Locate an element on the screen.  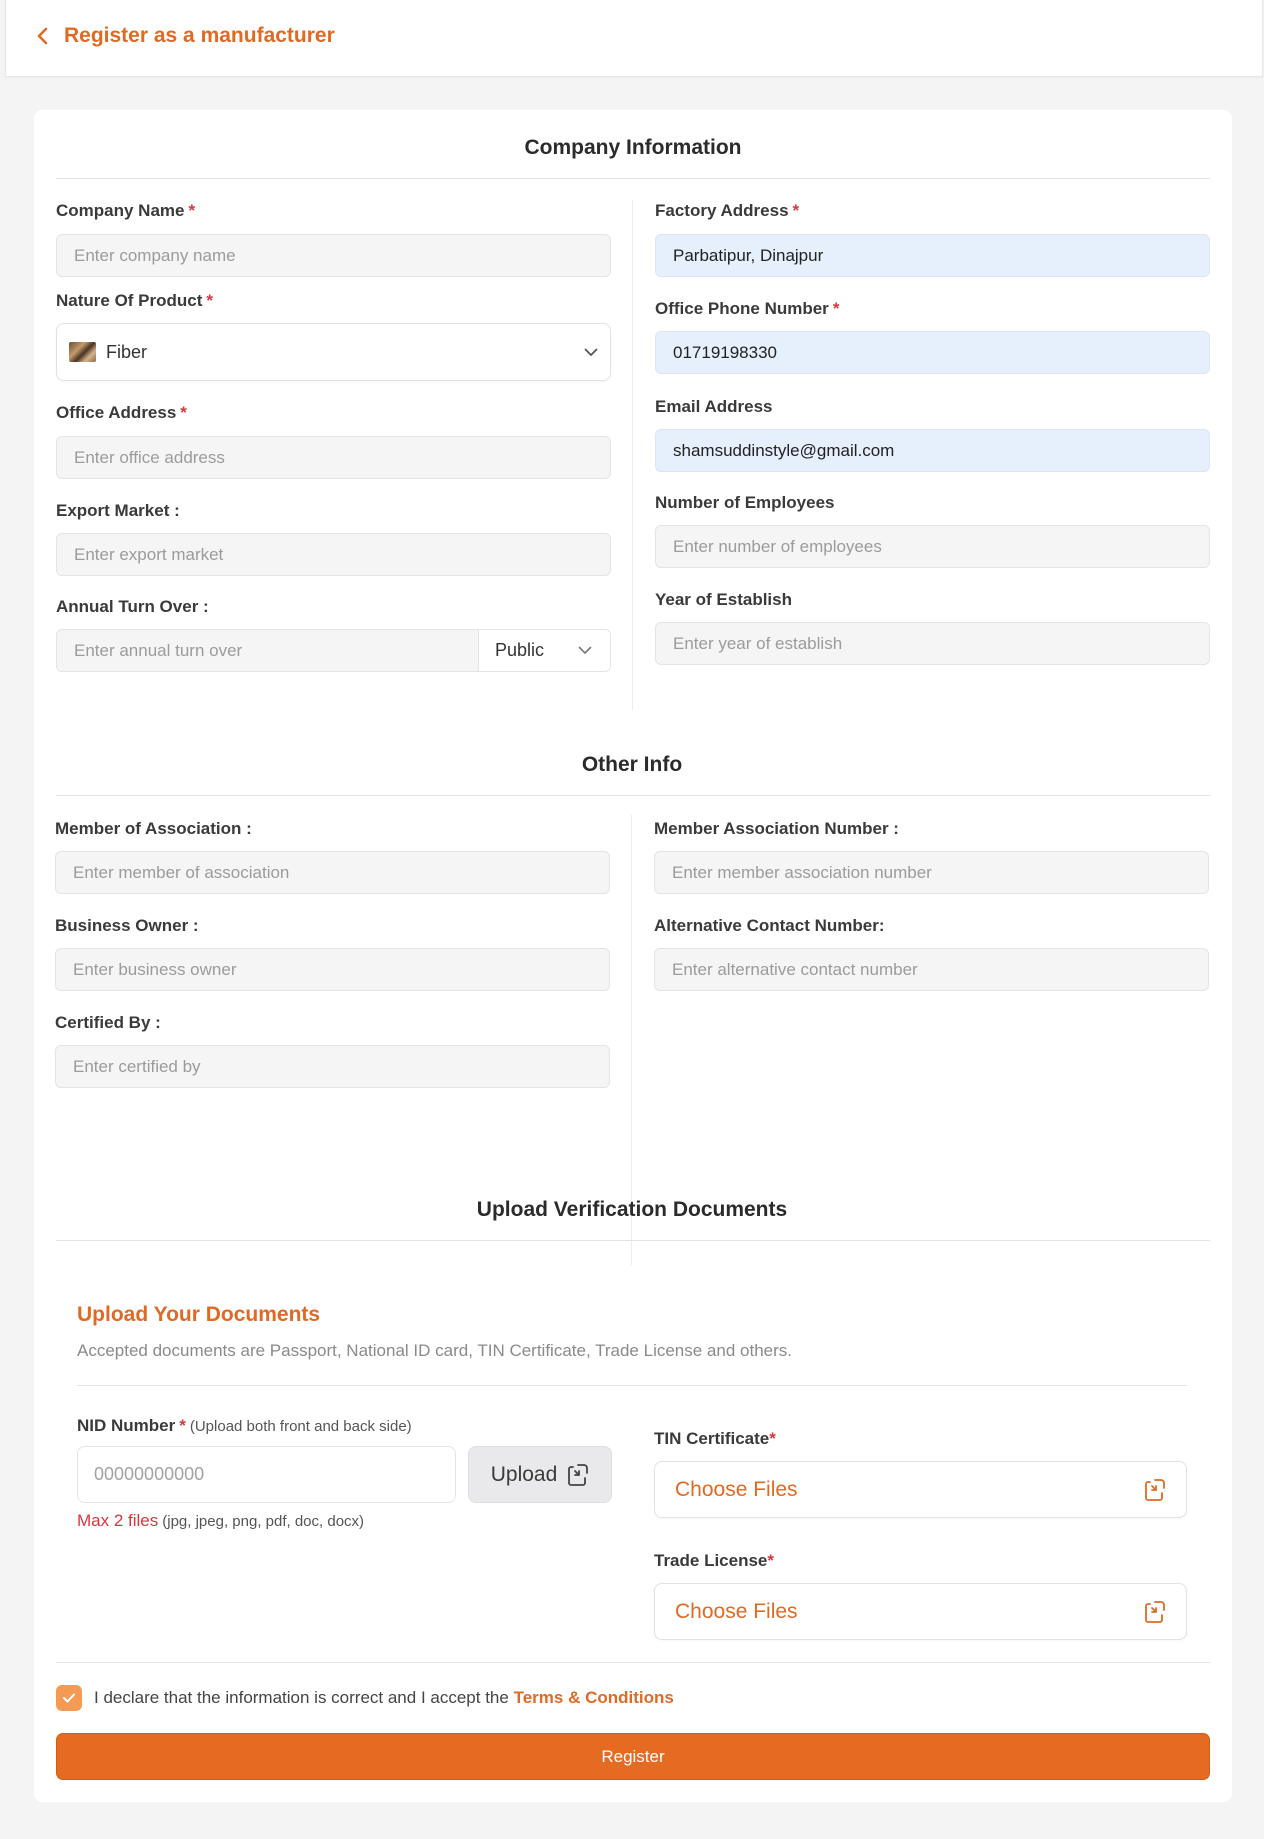
nid-upload-button: Upload is located at coordinates (540, 1474).